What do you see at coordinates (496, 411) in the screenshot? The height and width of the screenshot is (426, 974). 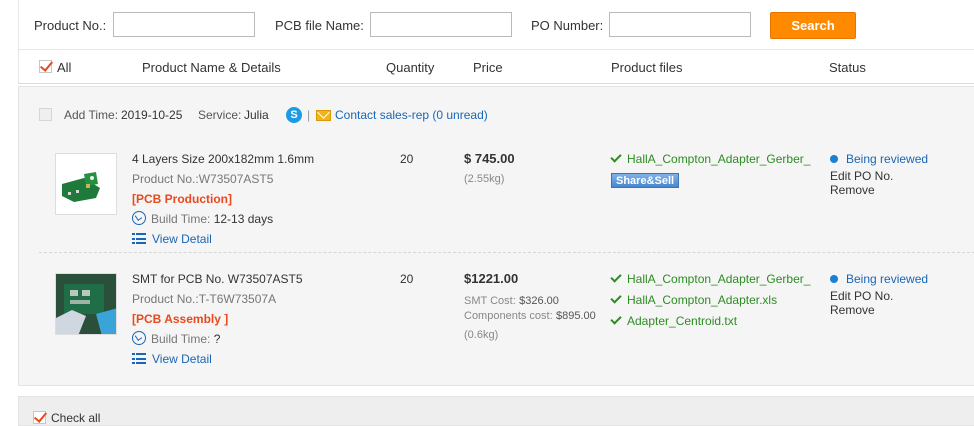 I see `footer-bar: Check all` at bounding box center [496, 411].